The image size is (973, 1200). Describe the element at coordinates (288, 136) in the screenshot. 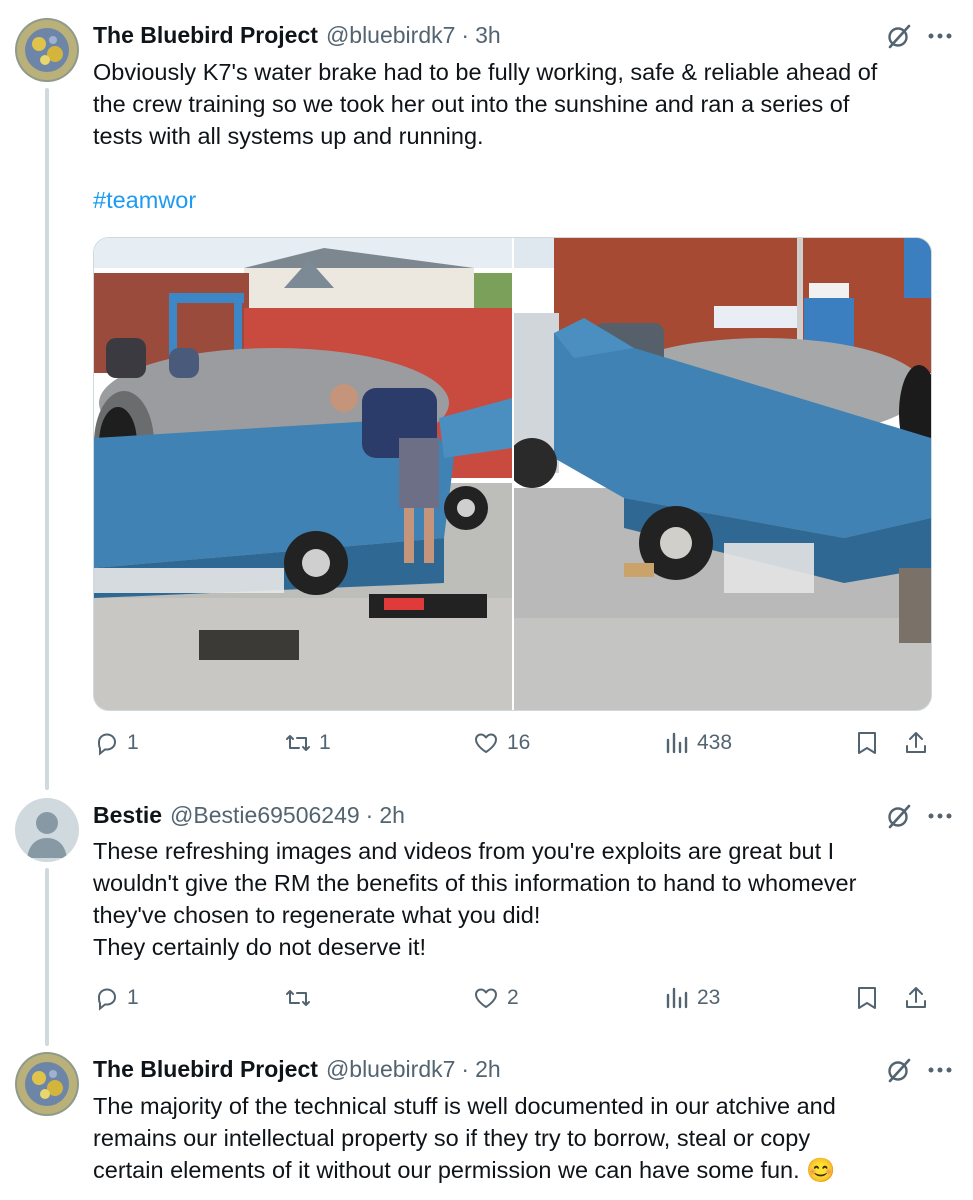

I see `text-line: tests with all systems up and running.` at that location.